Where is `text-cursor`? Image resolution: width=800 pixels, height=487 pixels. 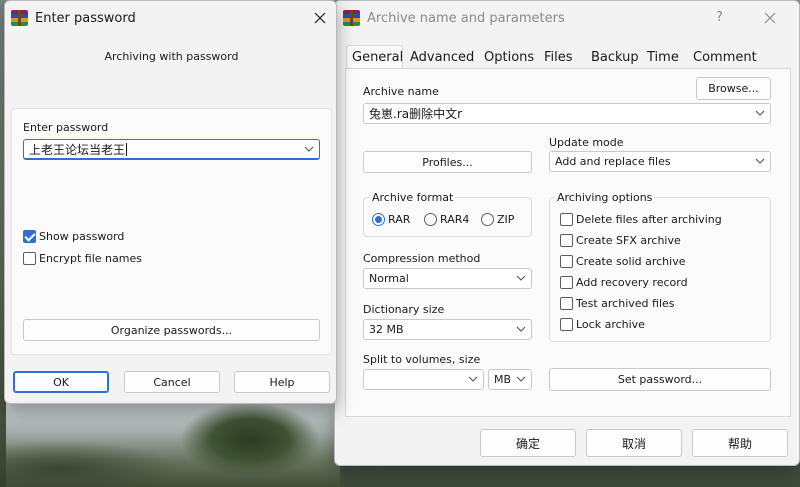 text-cursor is located at coordinates (127, 149).